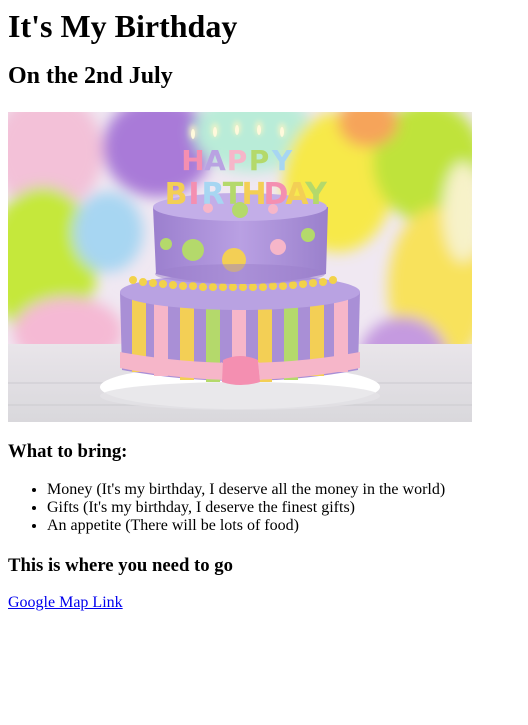 The image size is (528, 725). What do you see at coordinates (68, 451) in the screenshot?
I see `bring-heading: What to bring:` at bounding box center [68, 451].